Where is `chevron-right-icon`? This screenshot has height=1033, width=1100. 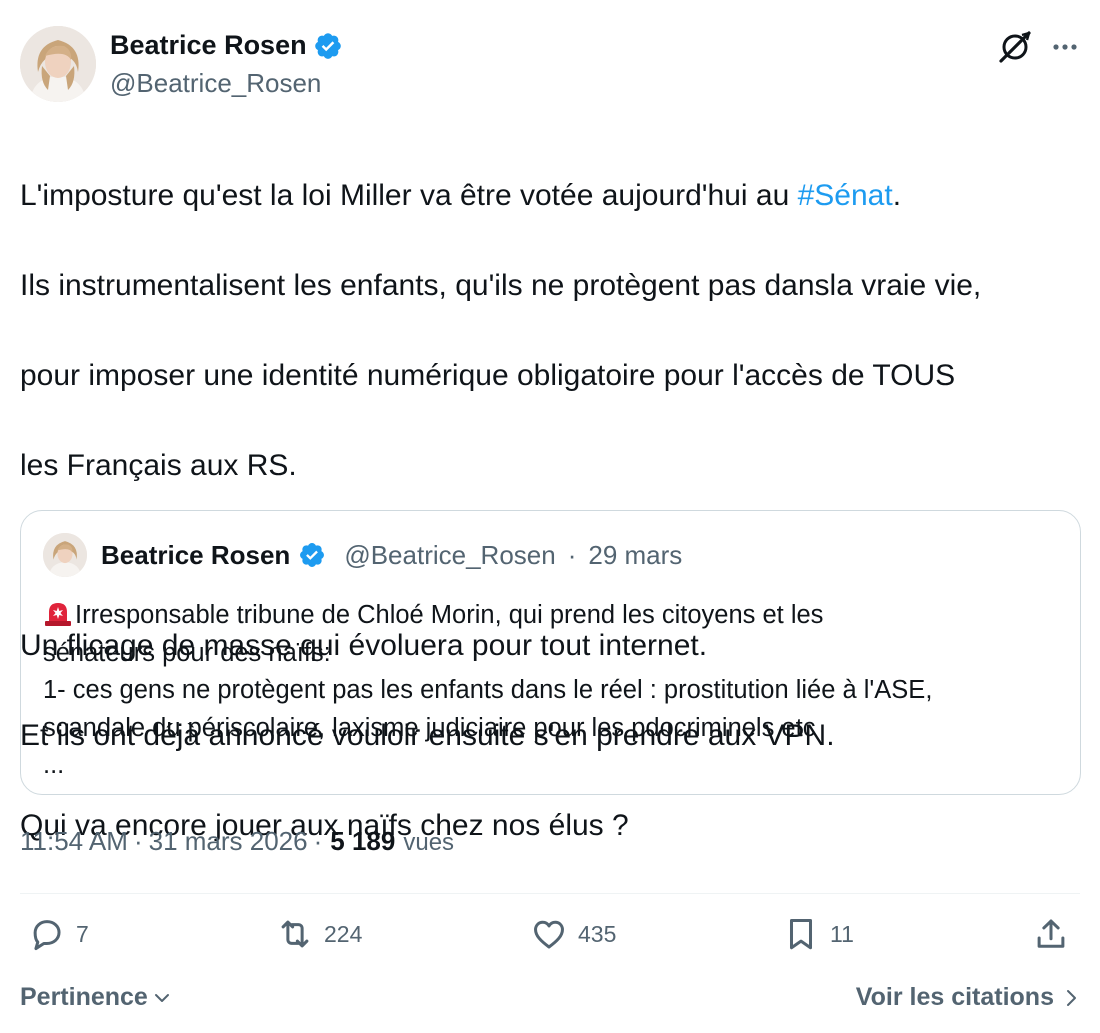 chevron-right-icon is located at coordinates (1071, 997).